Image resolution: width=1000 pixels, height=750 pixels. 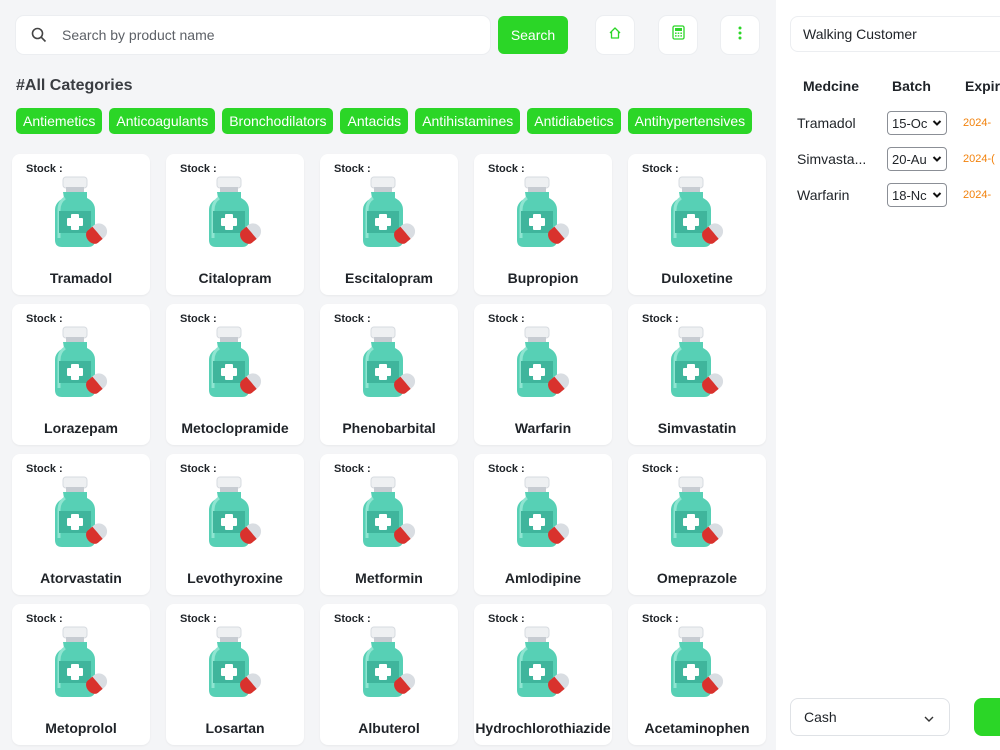 I want to click on header-medicine: Medcine, so click(x=831, y=86).